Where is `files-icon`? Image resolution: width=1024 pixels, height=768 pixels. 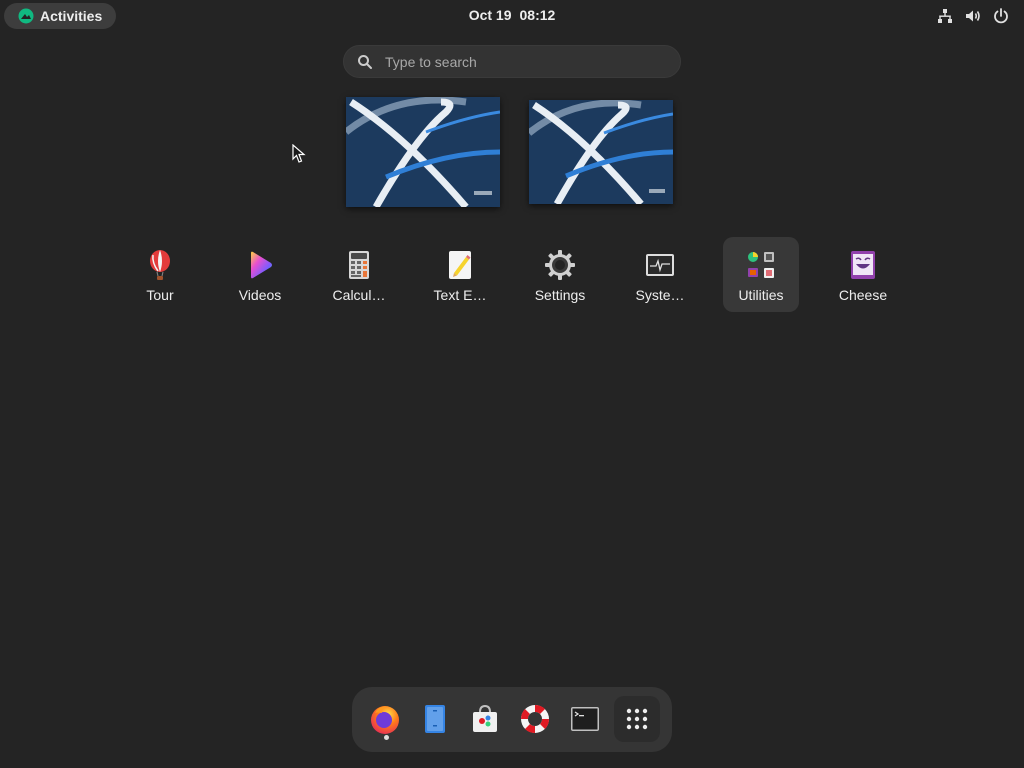 files-icon is located at coordinates (435, 719).